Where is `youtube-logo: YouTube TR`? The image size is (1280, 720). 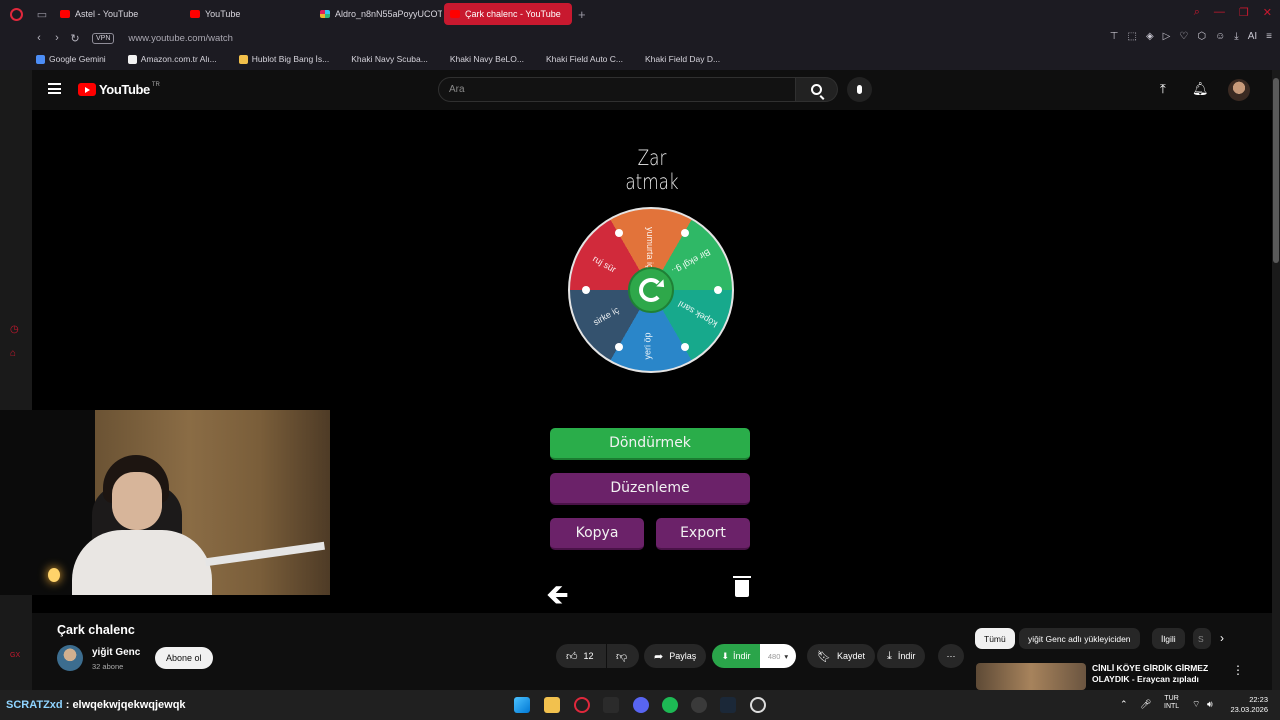
youtube-logo: YouTube TR is located at coordinates (119, 89).